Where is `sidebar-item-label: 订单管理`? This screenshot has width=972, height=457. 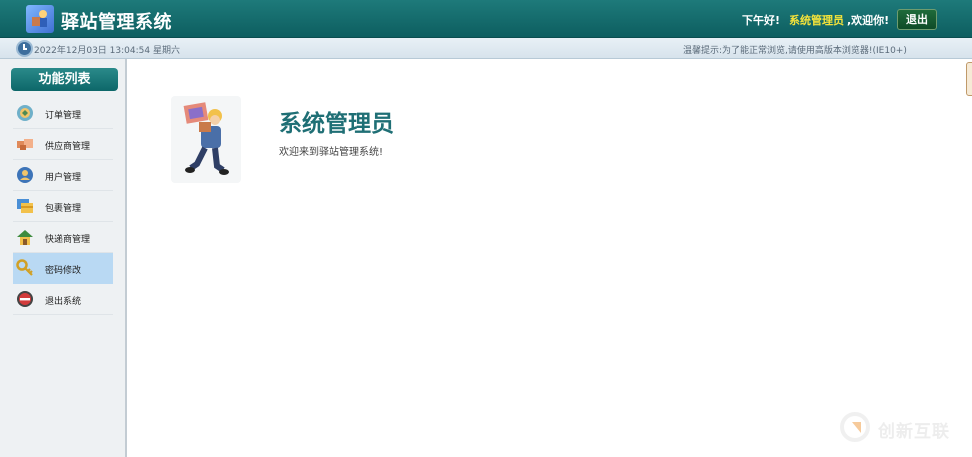
sidebar-item-label: 订单管理 is located at coordinates (63, 116).